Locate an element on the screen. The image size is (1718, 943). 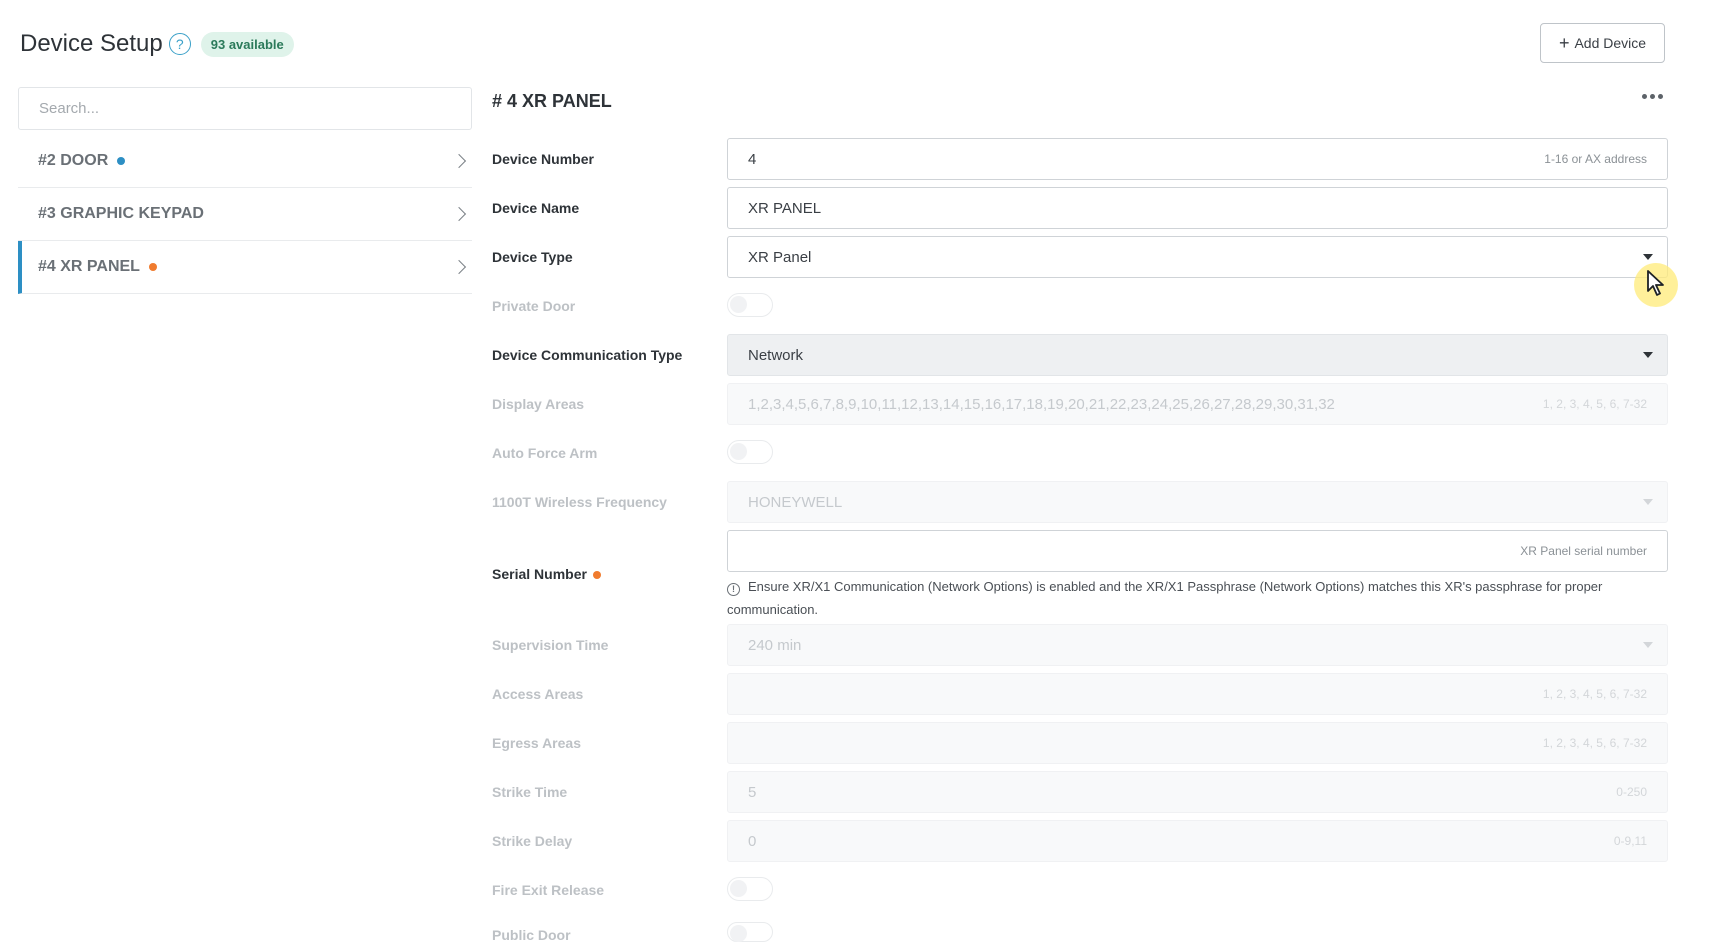
strike-time-hint: 0-250 is located at coordinates (1631, 792).